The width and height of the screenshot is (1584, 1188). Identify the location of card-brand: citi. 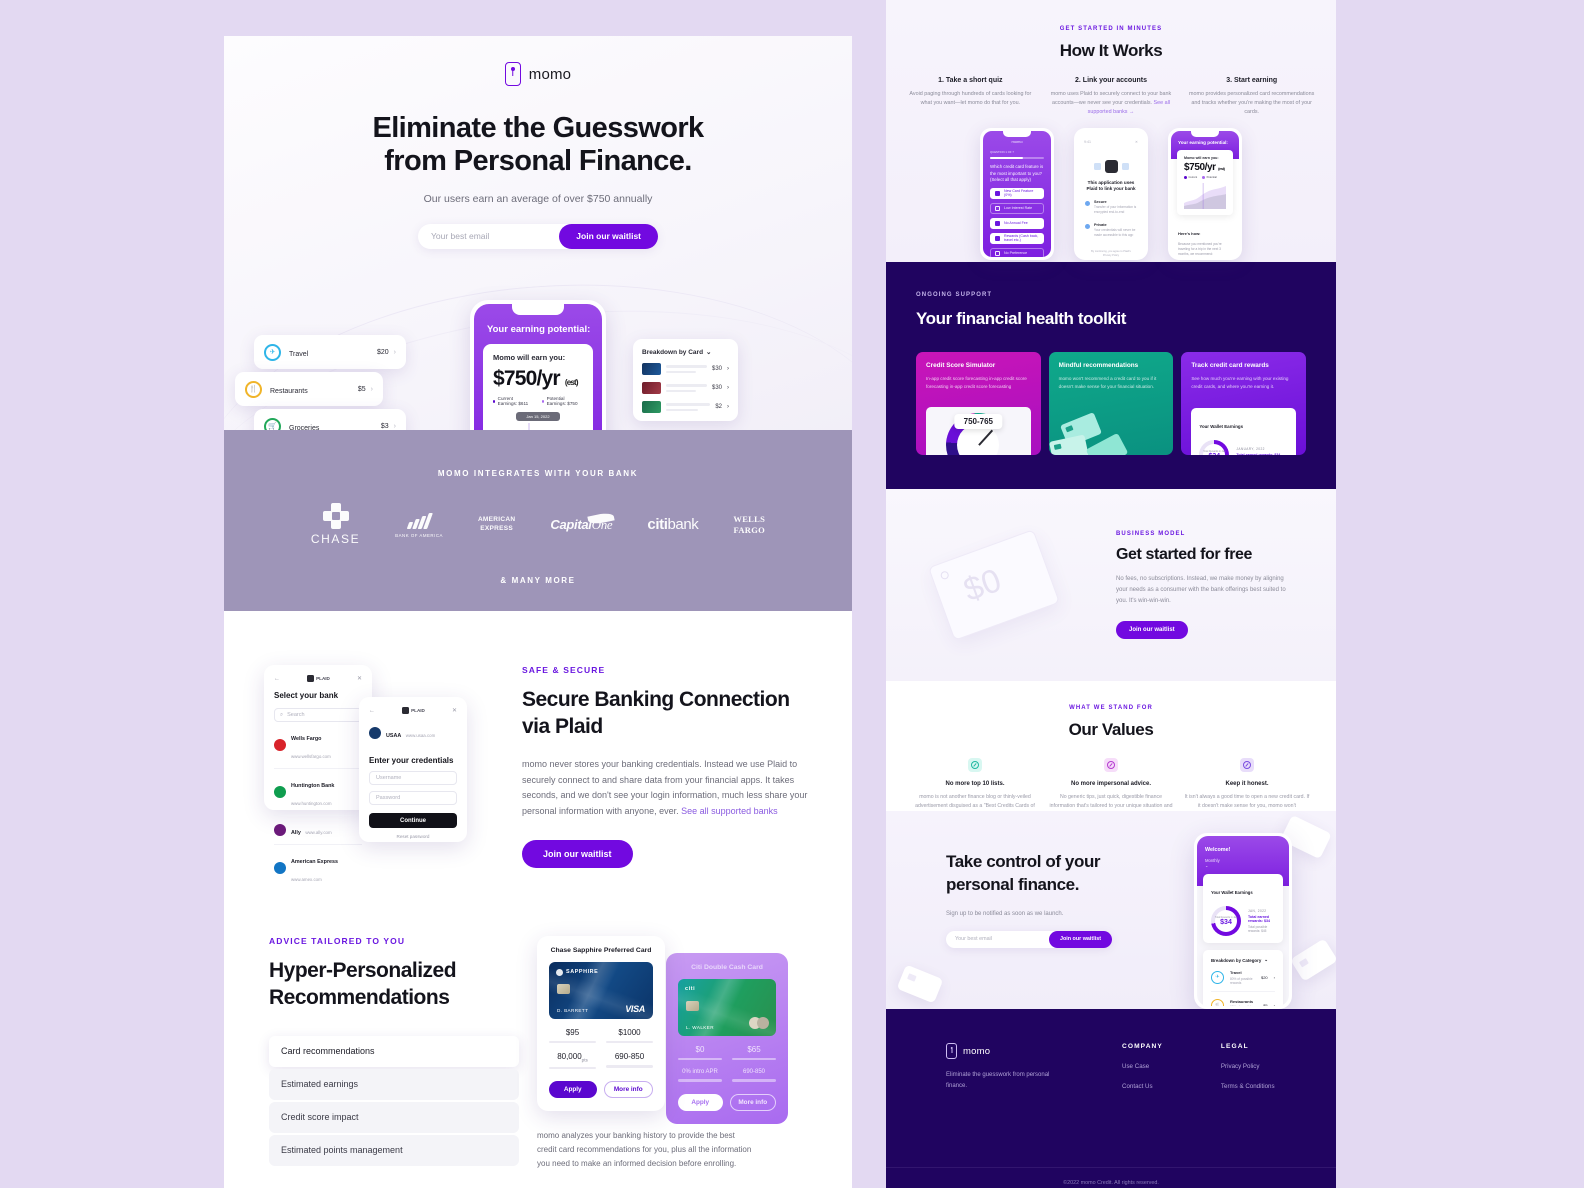
(690, 989).